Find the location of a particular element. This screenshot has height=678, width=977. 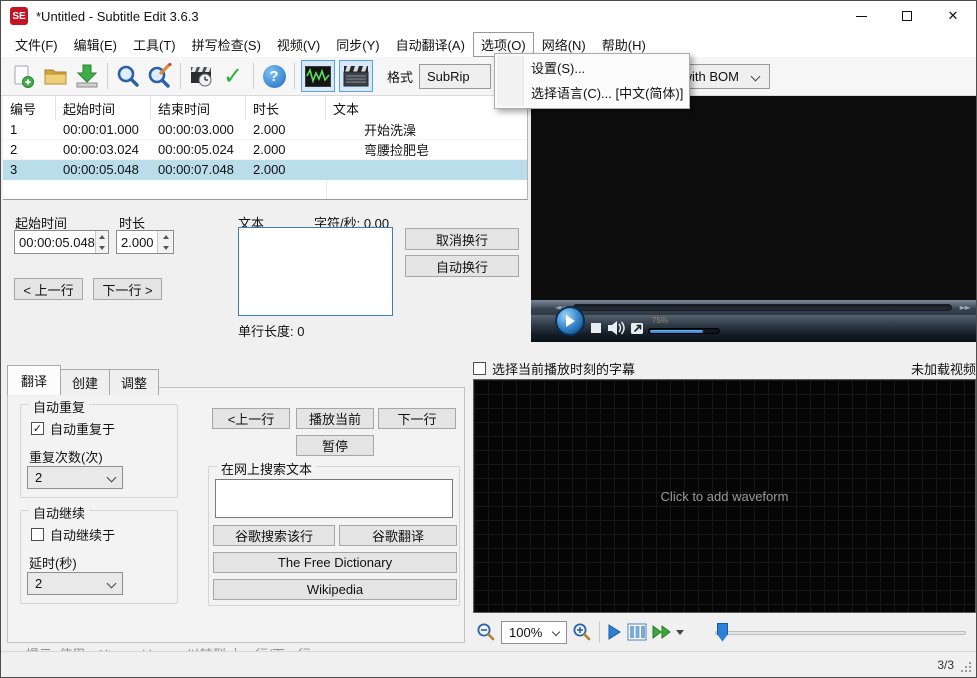

menu-tools: 工具(T) is located at coordinates (154, 44).